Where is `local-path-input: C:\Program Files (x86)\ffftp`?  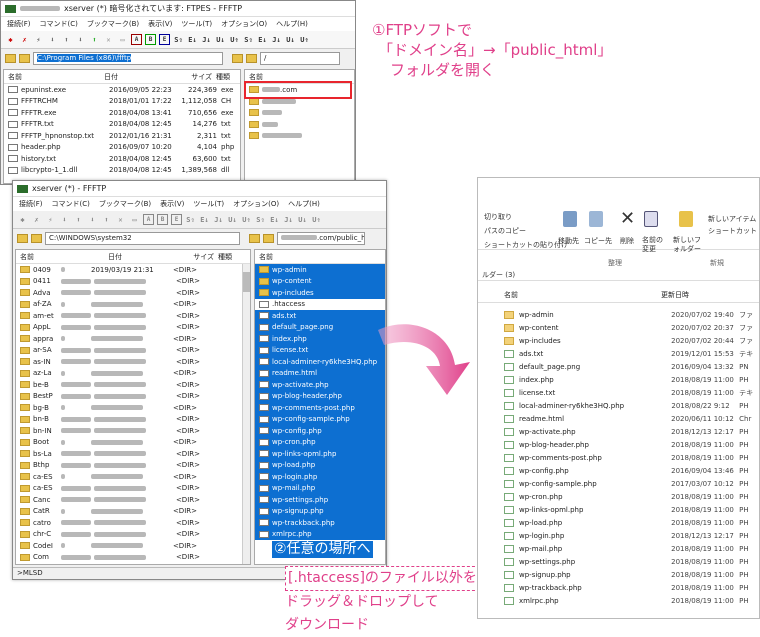
local-path-input: C:\Program Files (x86)\ffftp is located at coordinates (128, 58).